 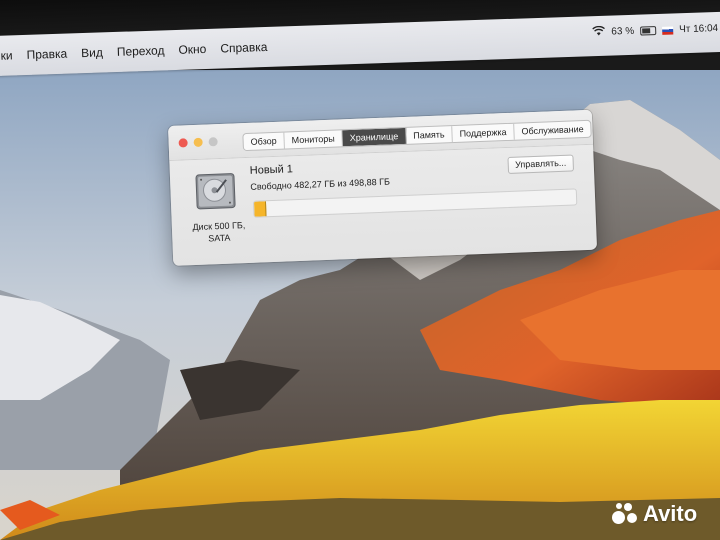 I want to click on storage-used-segment, so click(x=260, y=209).